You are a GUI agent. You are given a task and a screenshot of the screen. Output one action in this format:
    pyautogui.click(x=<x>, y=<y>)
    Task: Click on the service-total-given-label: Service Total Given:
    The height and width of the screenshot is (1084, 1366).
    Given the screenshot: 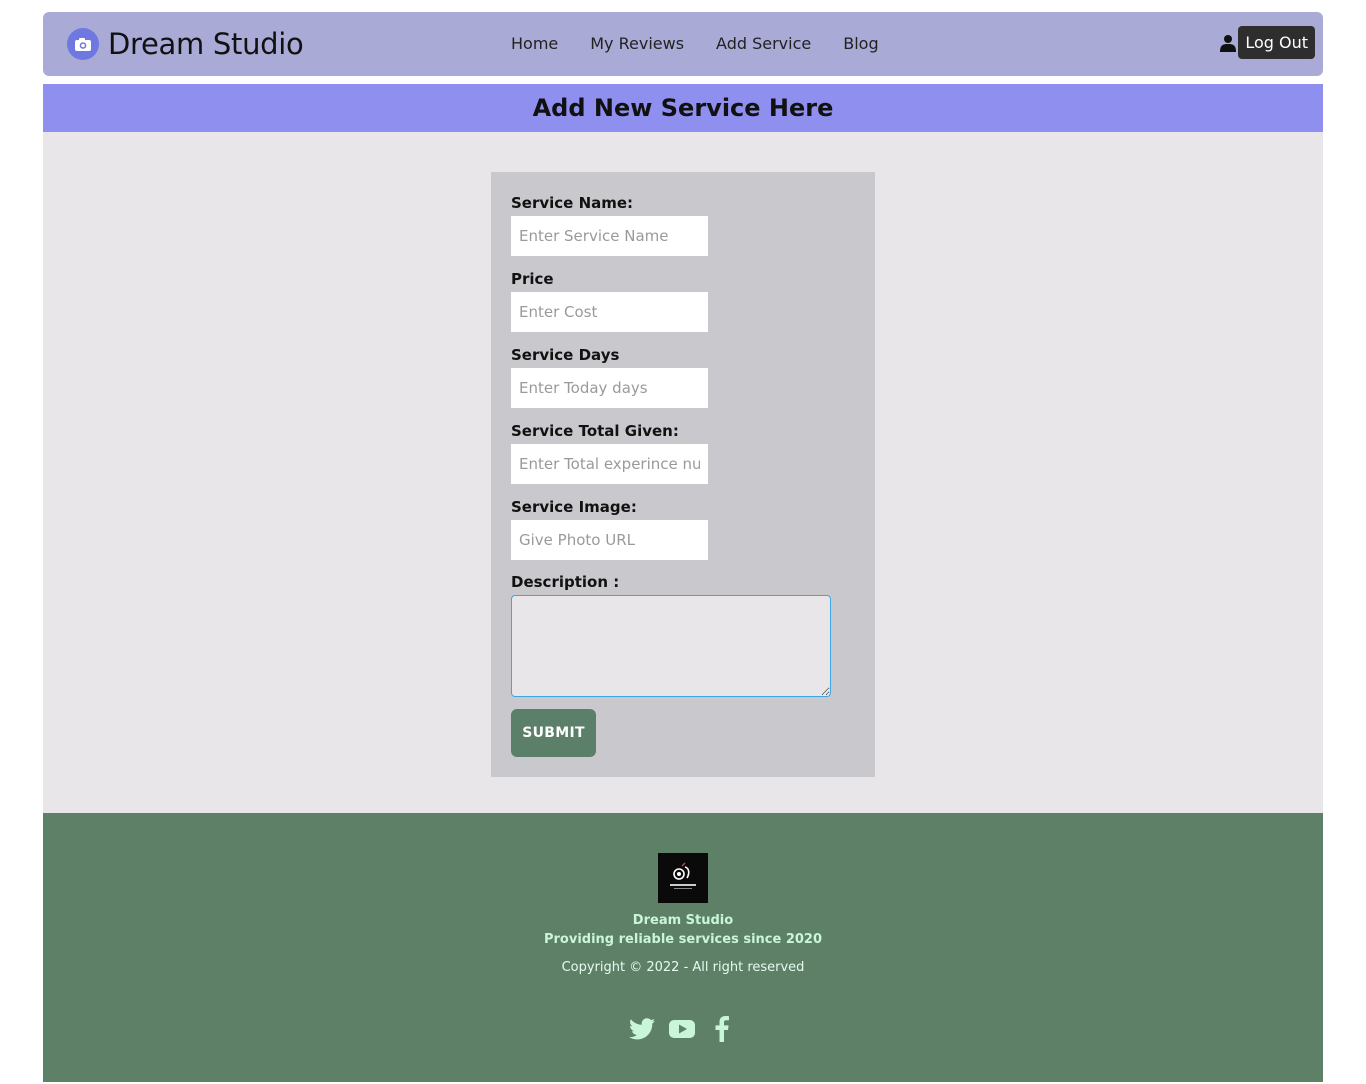 What is the action you would take?
    pyautogui.click(x=595, y=431)
    